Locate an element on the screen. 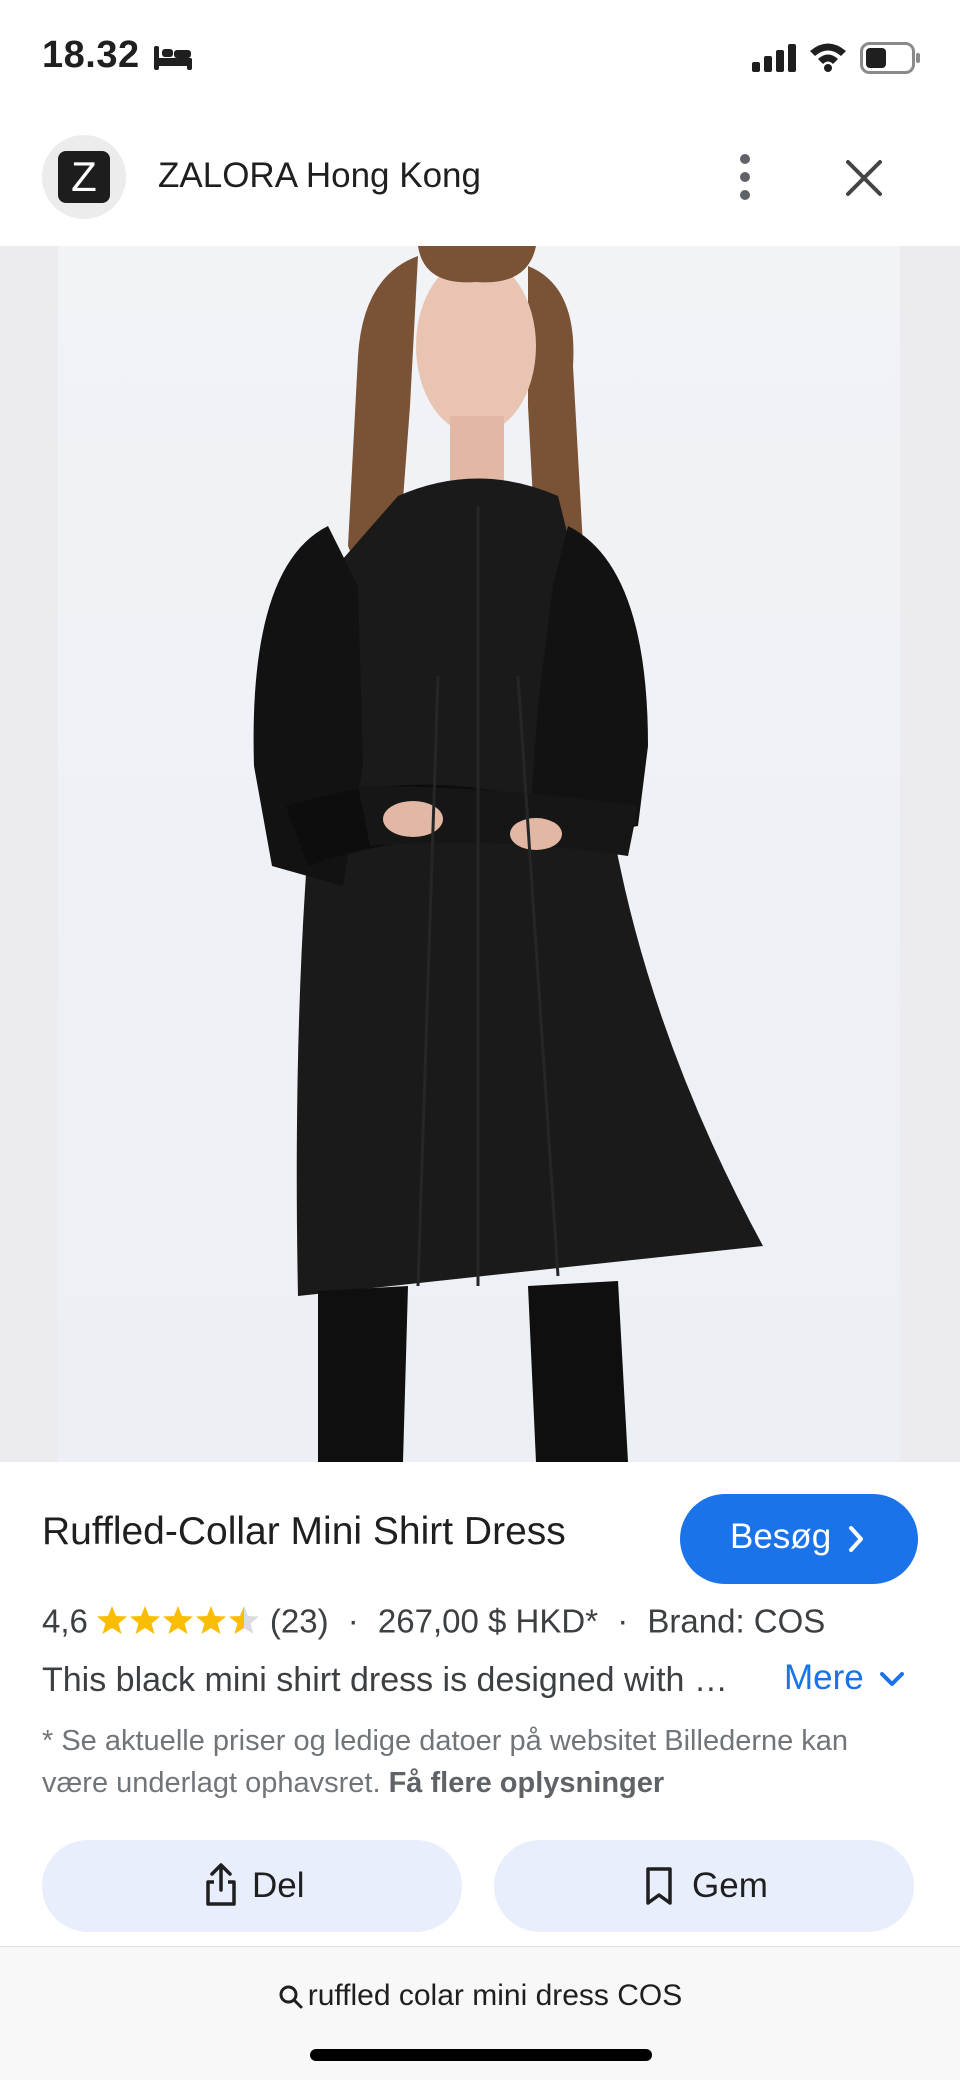  share-label: Del is located at coordinates (278, 1885).